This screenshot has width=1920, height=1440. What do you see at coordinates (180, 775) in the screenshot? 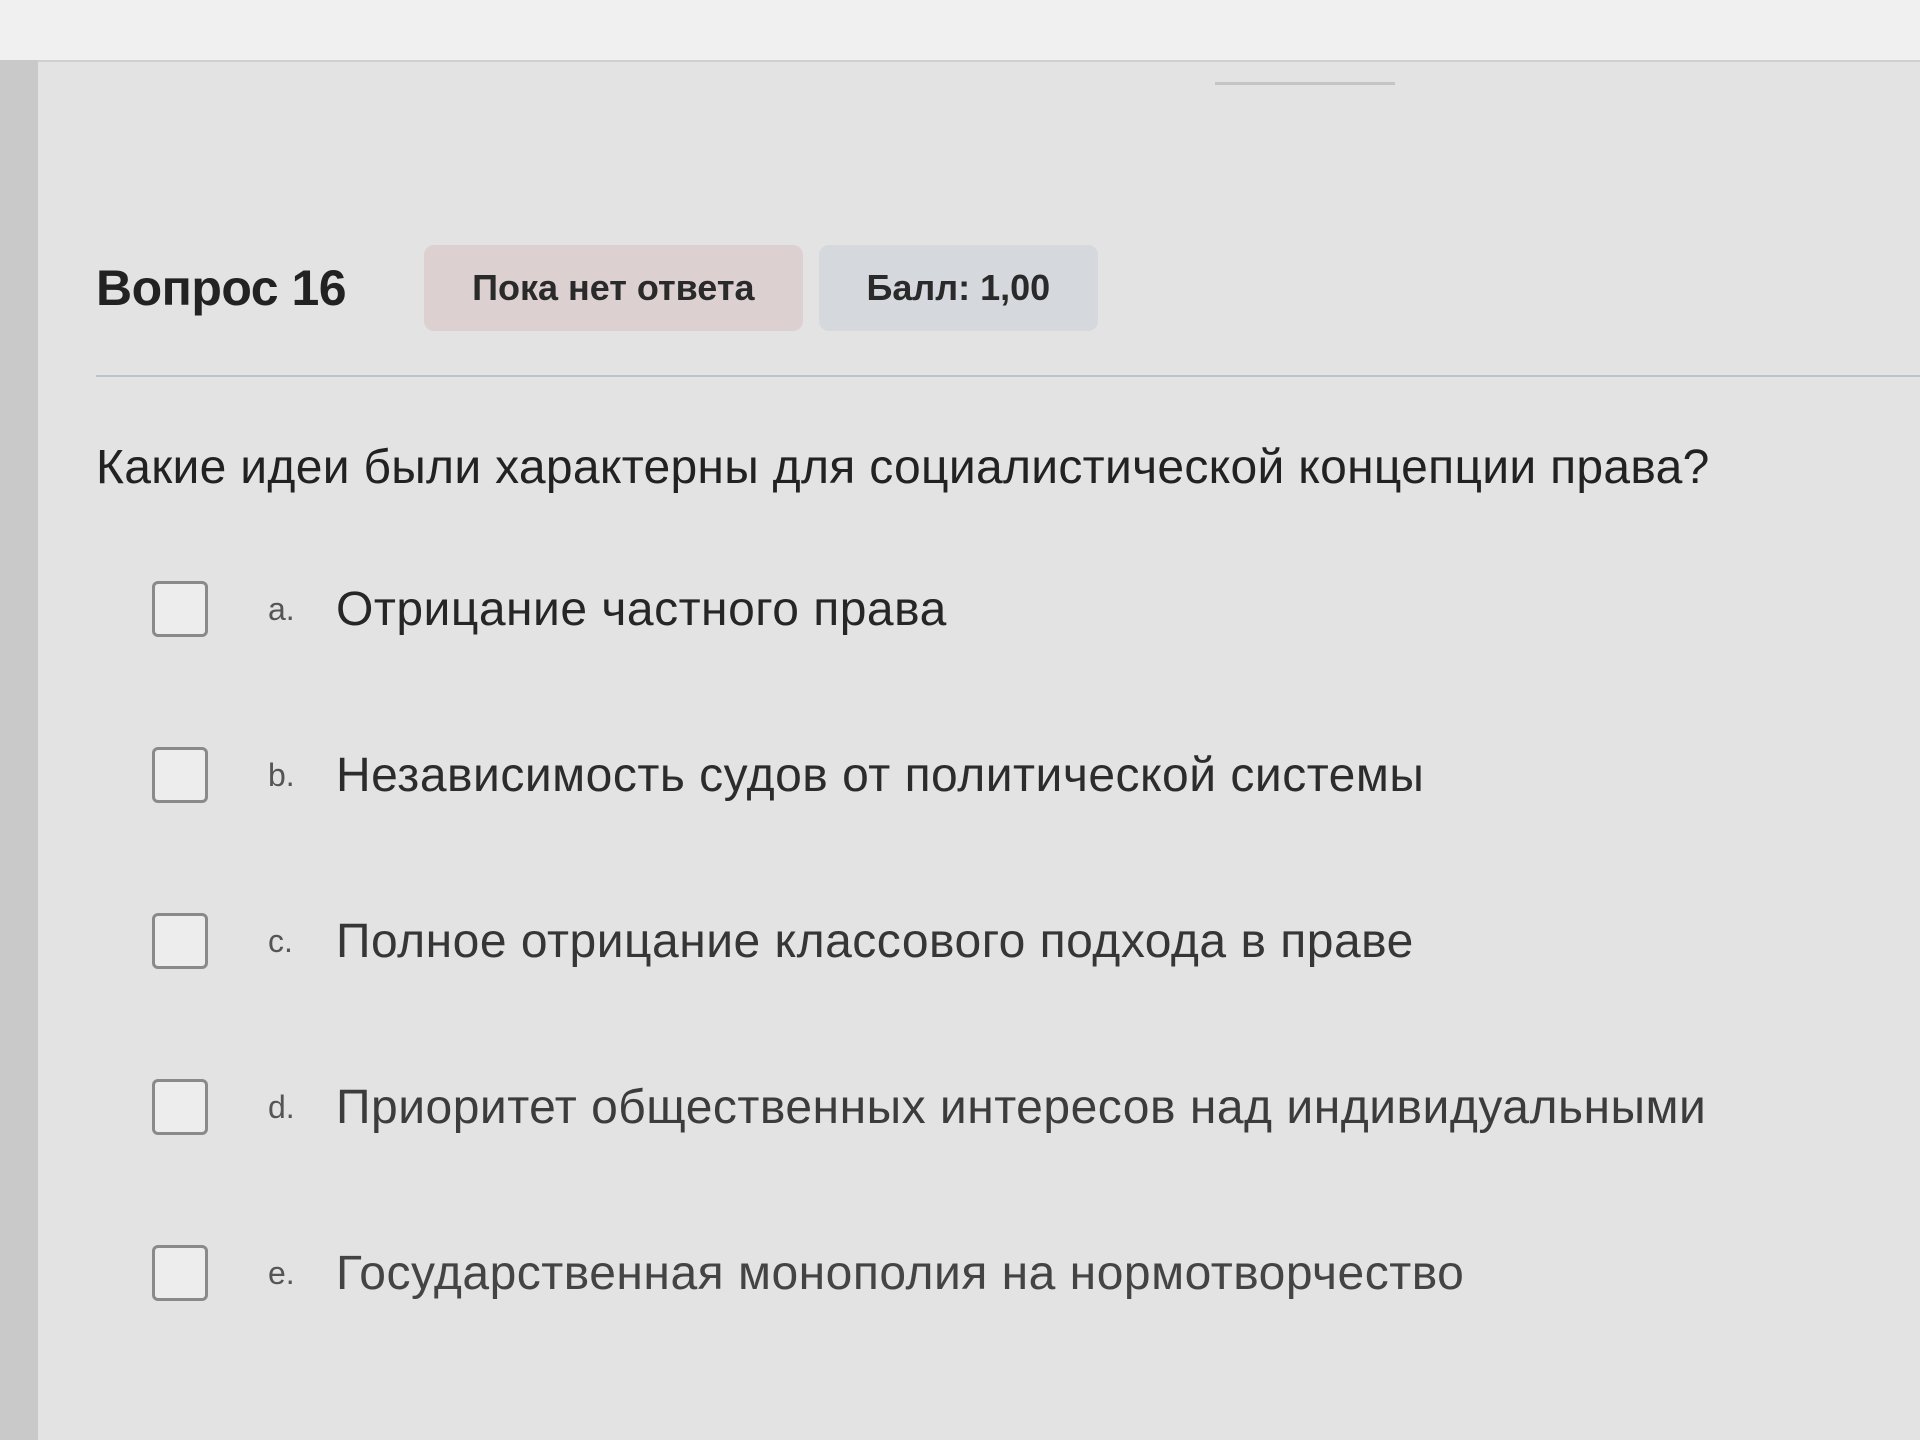
I see `answer-checkbox-b` at bounding box center [180, 775].